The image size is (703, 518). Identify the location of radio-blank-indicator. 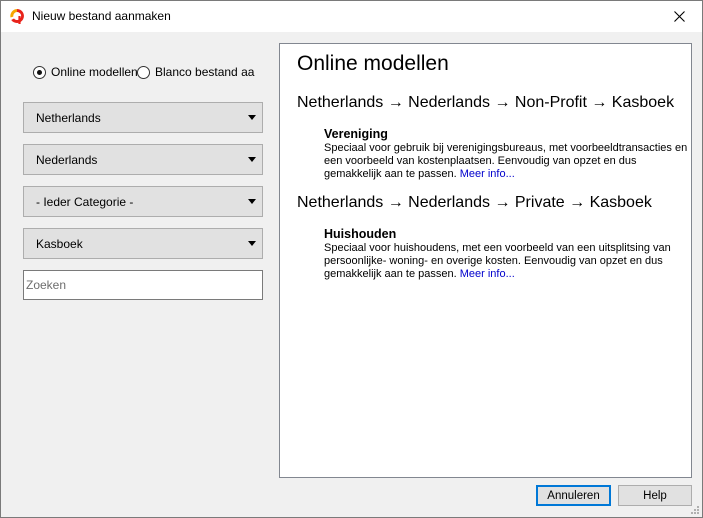
(143, 72).